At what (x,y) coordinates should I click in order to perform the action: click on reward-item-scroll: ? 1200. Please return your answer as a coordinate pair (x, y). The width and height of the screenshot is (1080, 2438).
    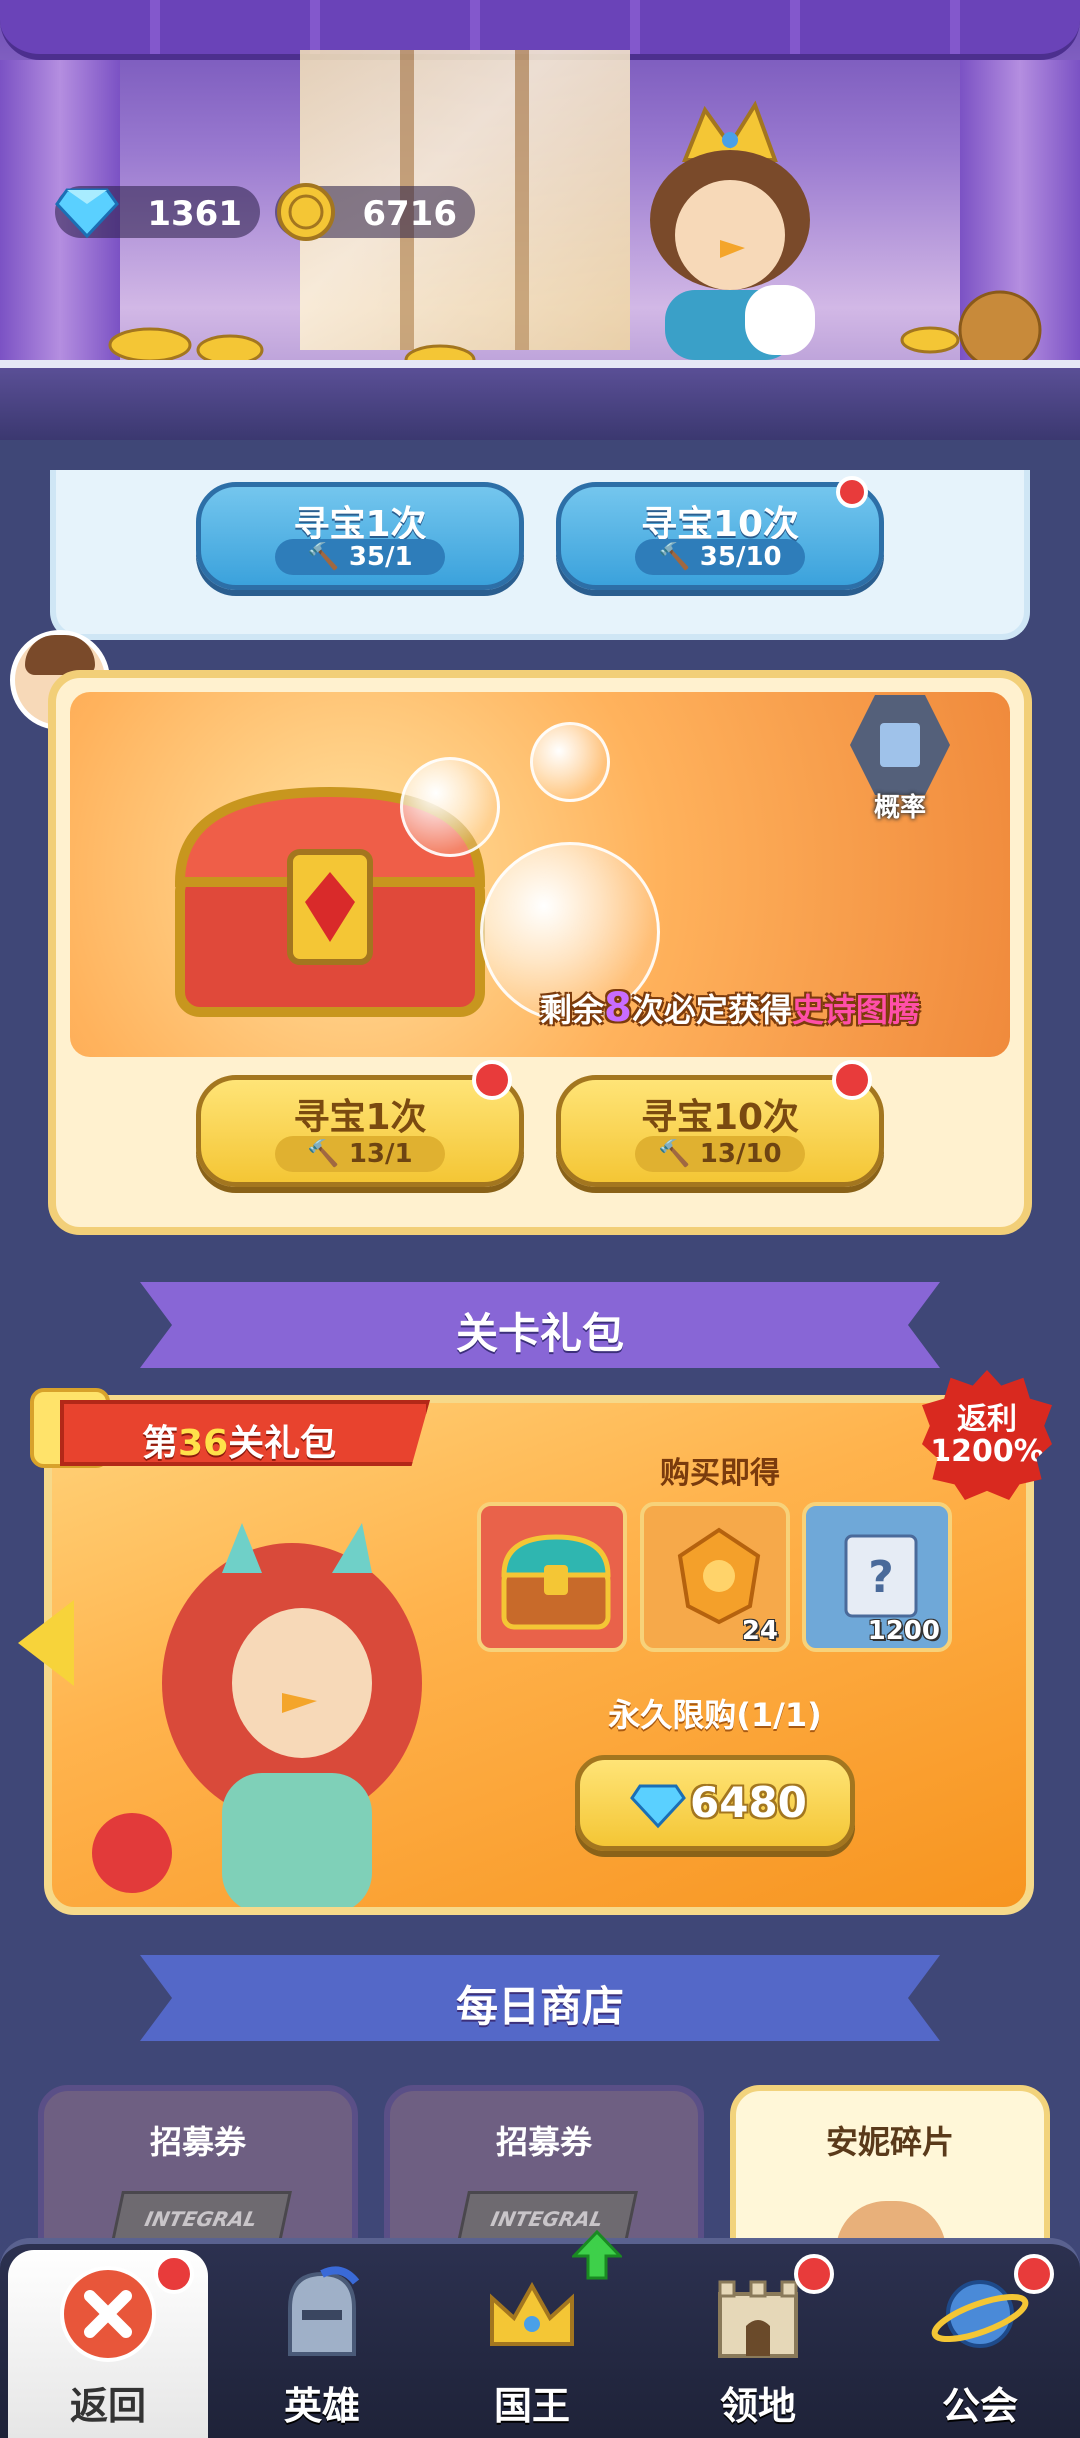
    Looking at the image, I should click on (877, 1577).